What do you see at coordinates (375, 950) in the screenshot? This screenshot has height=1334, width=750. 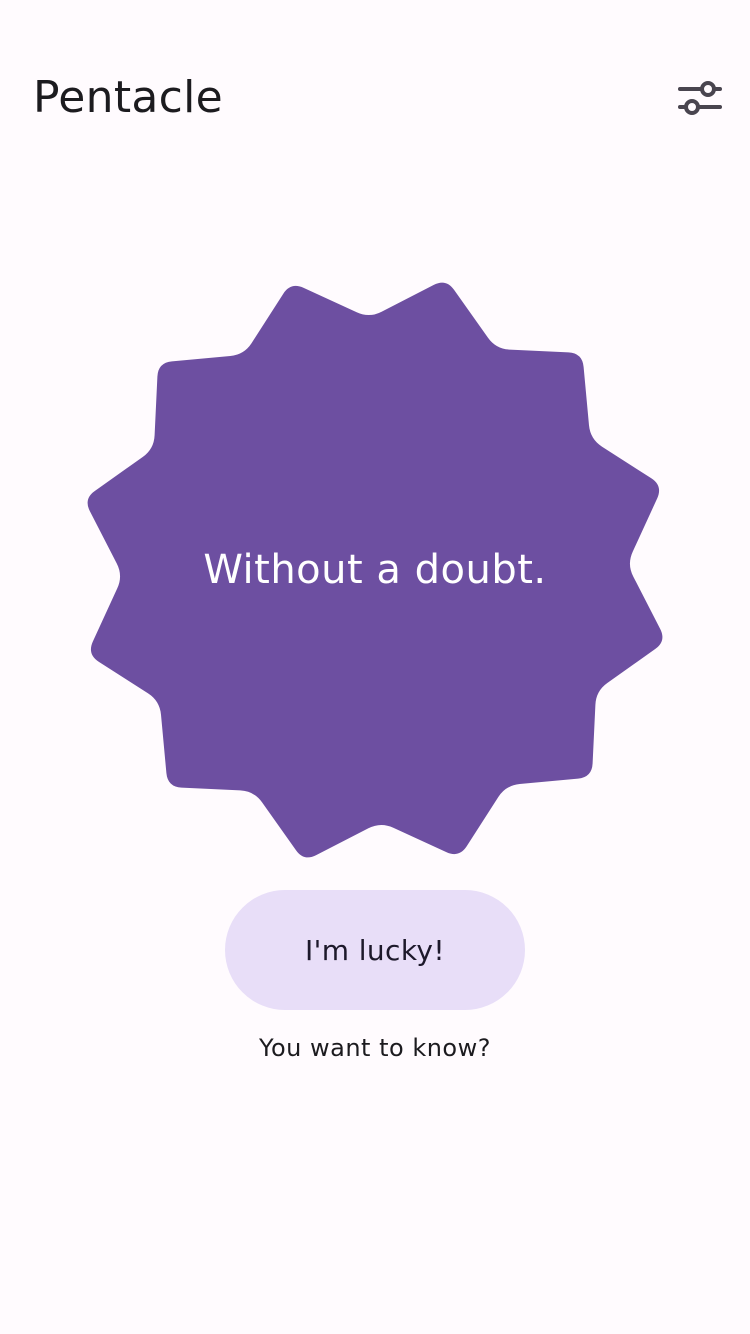 I see `im-lucky-button: I'm lucky!` at bounding box center [375, 950].